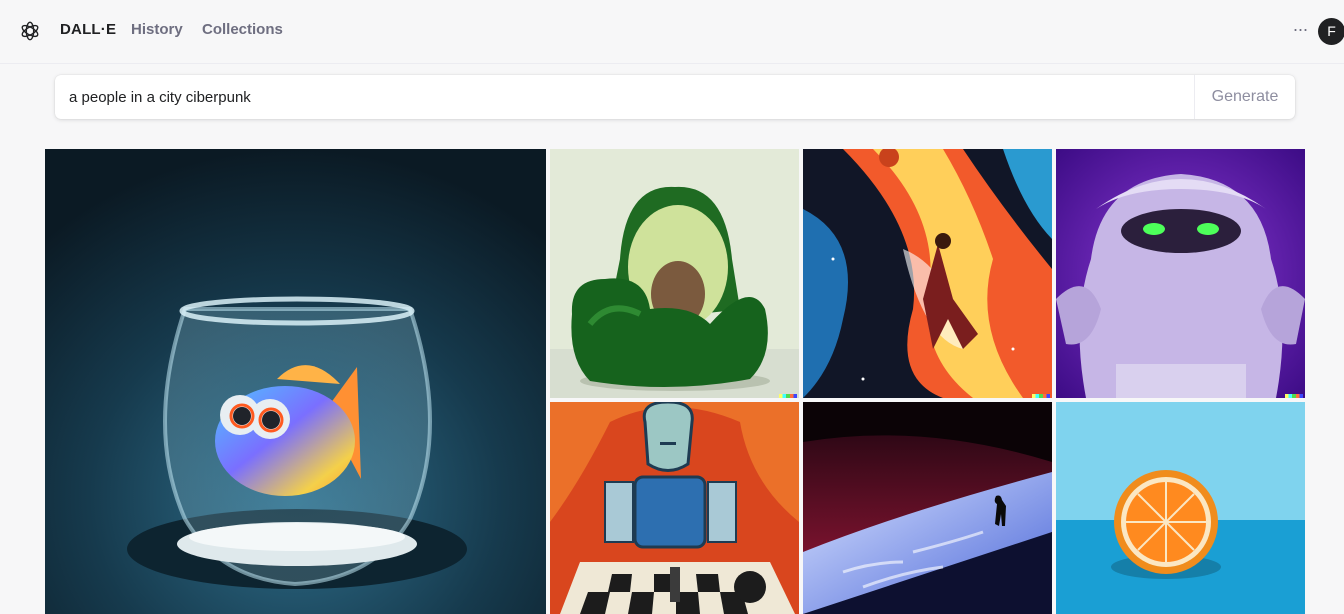 The width and height of the screenshot is (1344, 614). Describe the element at coordinates (157, 29) in the screenshot. I see `nav-history-link: History` at that location.